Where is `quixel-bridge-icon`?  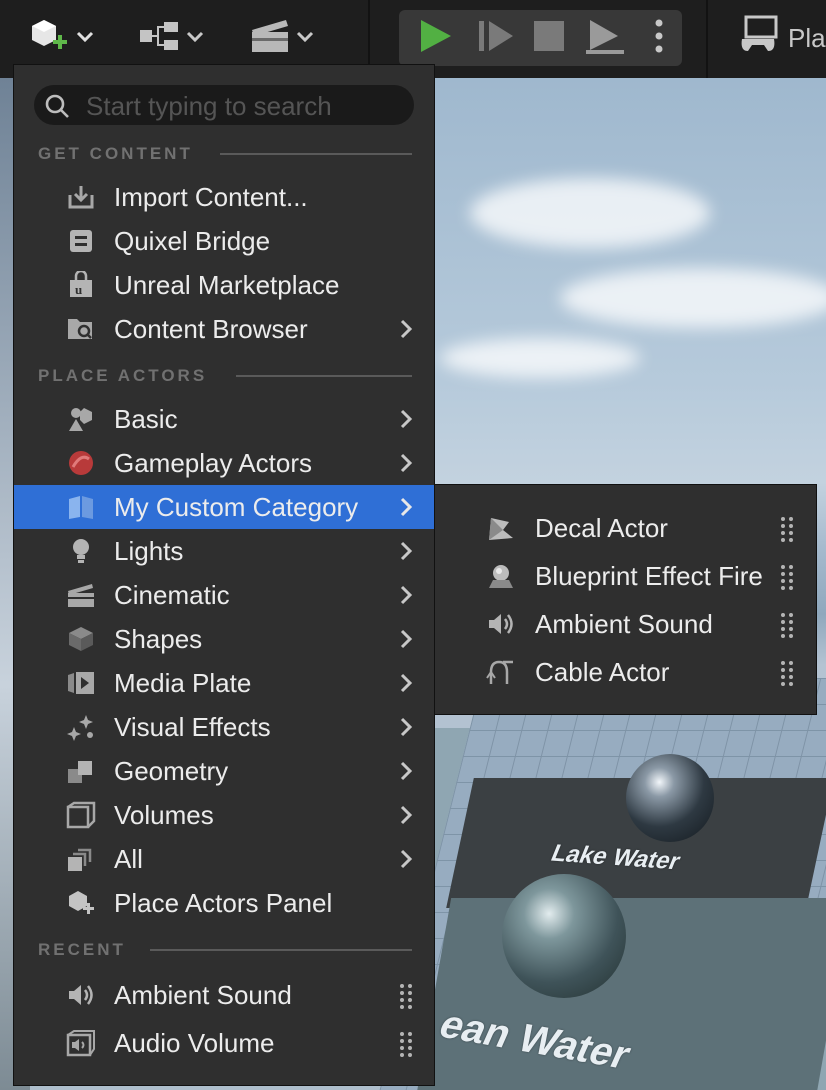 quixel-bridge-icon is located at coordinates (81, 241).